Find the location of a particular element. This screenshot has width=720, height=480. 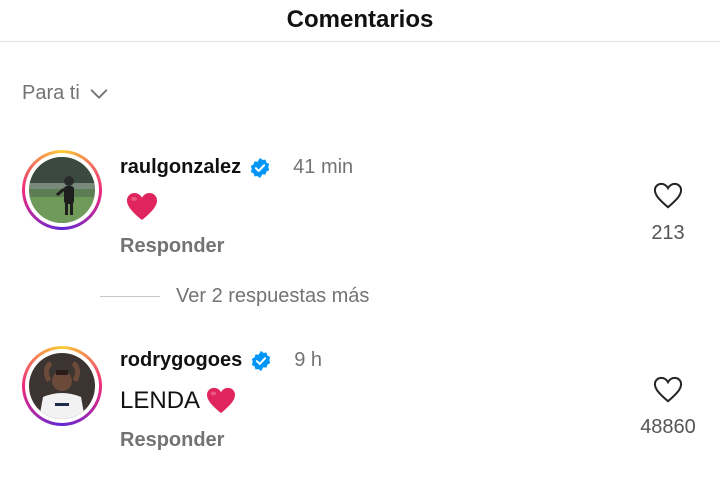

username: raulgonzalez is located at coordinates (180, 167).